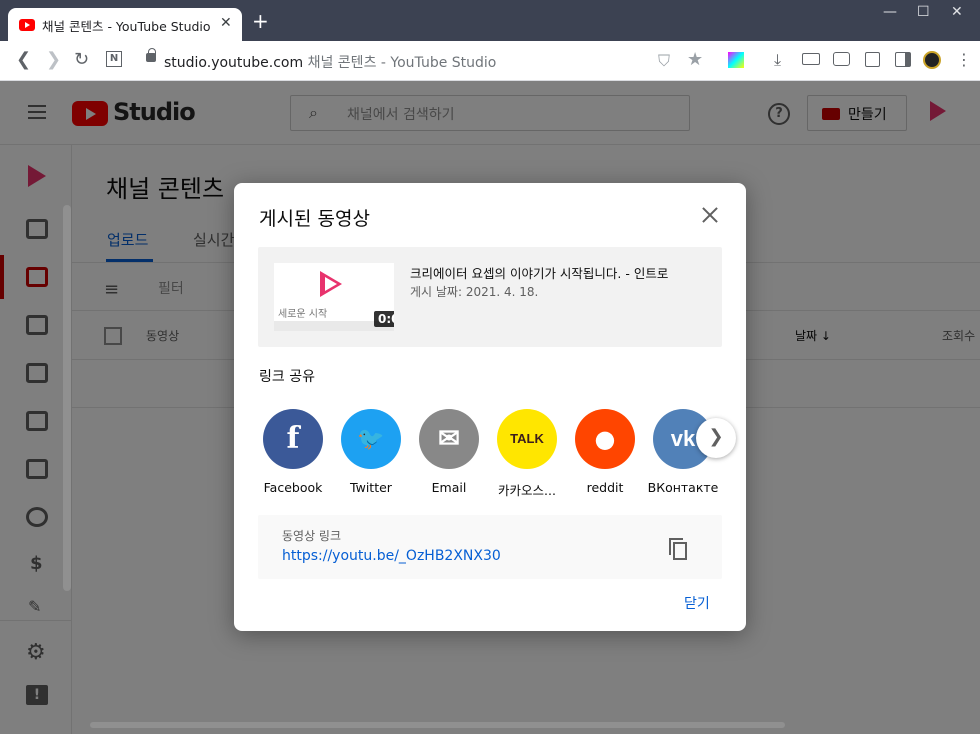  I want to click on share-icon-4: ●, so click(605, 439).